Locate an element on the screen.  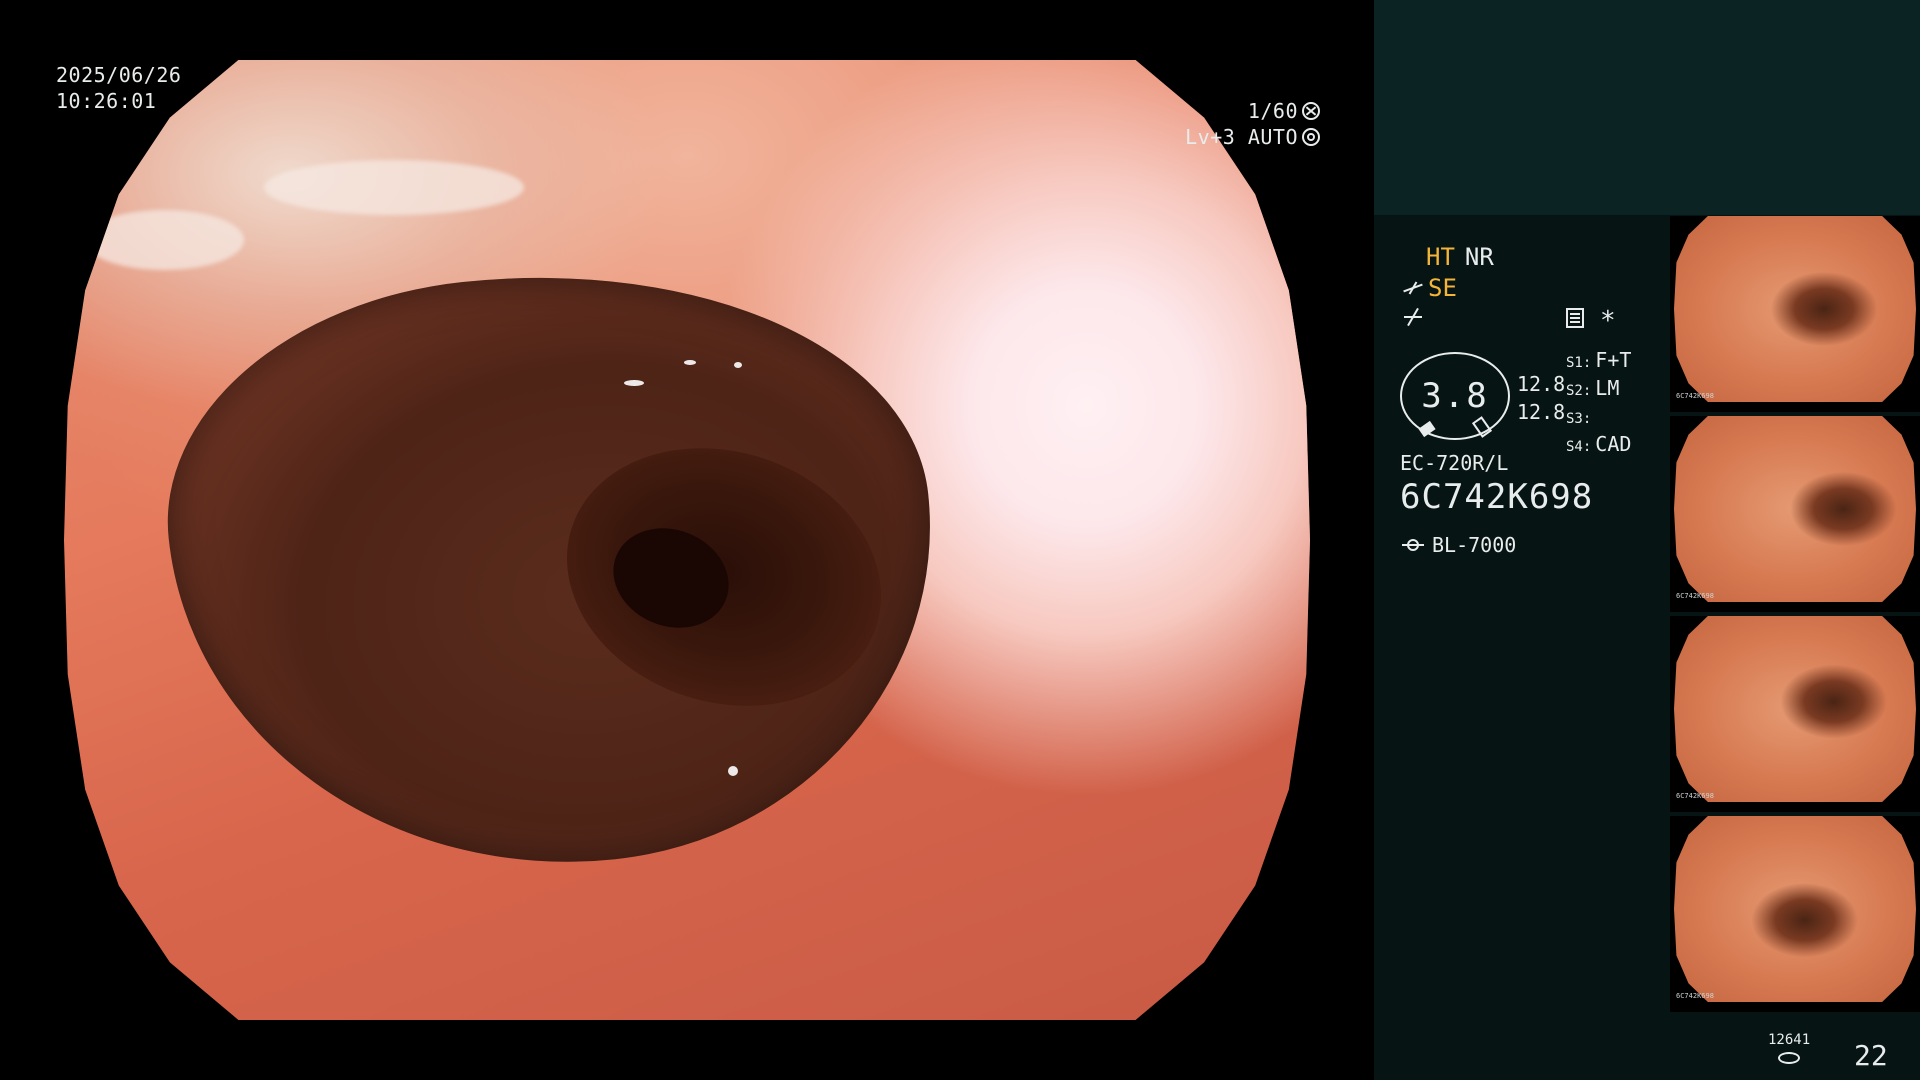
date-time-readout: 2025/06/26 10:26:01 is located at coordinates (118, 88).